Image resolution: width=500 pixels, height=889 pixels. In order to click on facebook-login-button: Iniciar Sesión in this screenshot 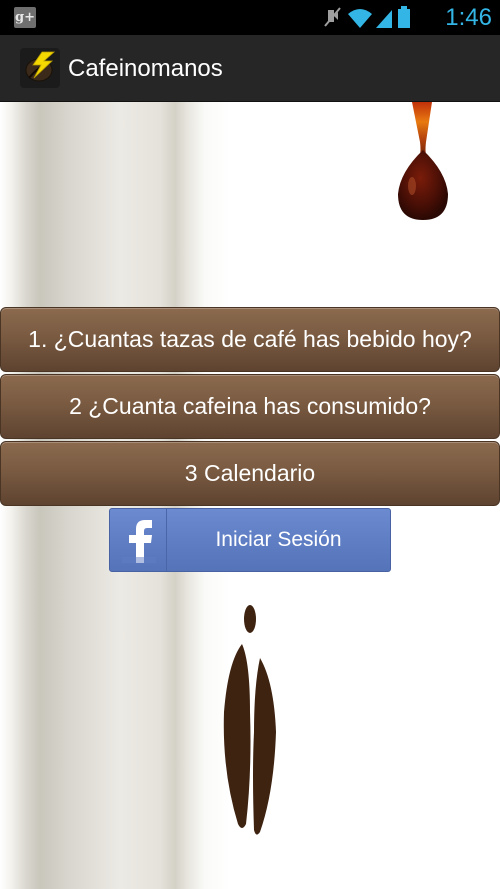, I will do `click(250, 540)`.